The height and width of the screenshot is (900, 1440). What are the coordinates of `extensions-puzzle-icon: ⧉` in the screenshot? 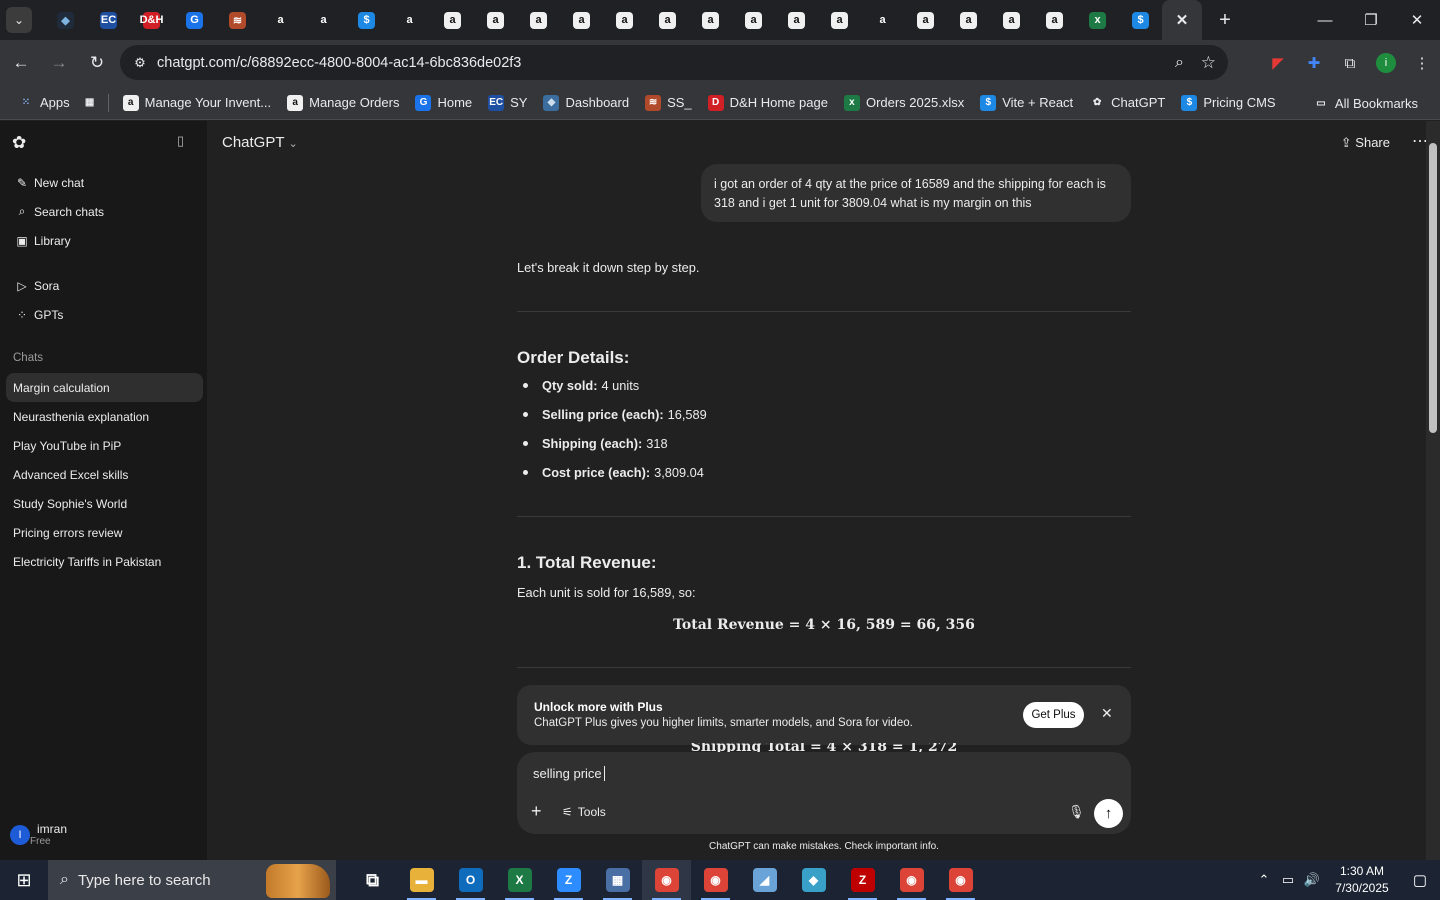 It's located at (1350, 63).